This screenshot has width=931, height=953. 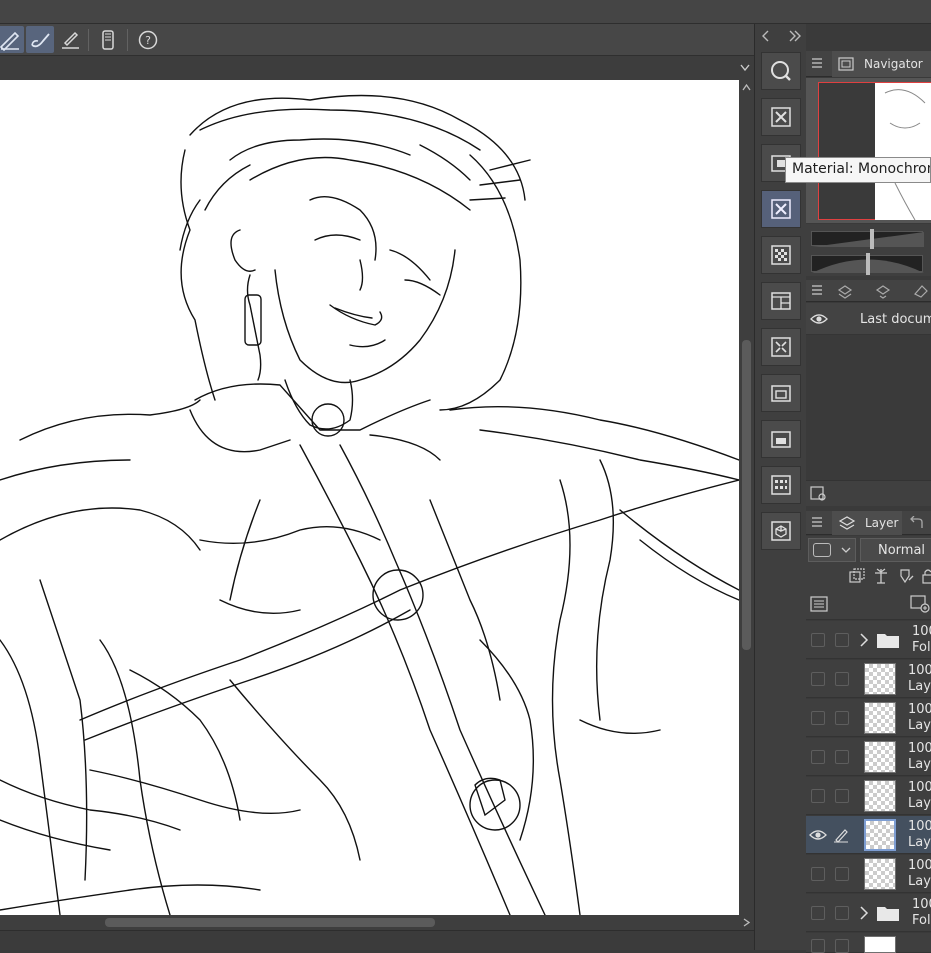 I want to click on reference-icon, so click(x=881, y=576).